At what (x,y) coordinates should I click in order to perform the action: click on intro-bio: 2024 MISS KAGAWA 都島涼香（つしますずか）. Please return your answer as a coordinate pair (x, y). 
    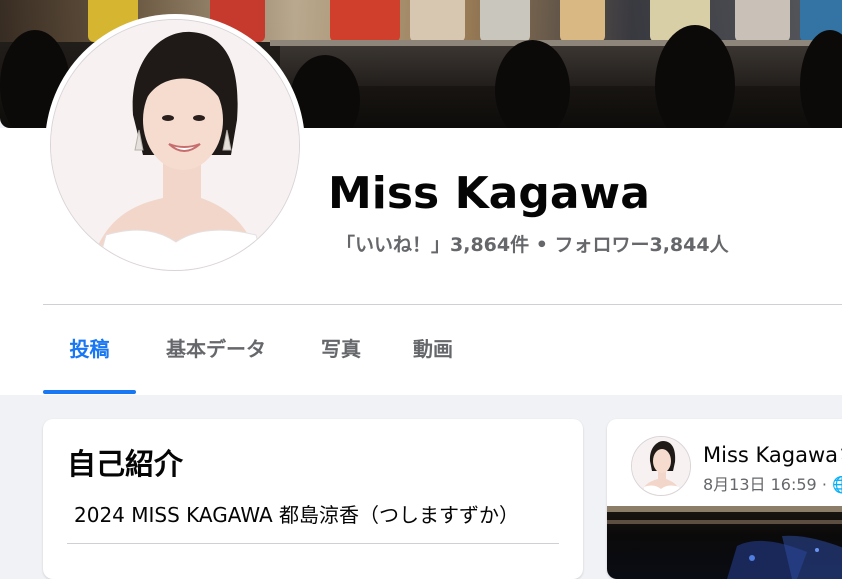
    Looking at the image, I should click on (297, 515).